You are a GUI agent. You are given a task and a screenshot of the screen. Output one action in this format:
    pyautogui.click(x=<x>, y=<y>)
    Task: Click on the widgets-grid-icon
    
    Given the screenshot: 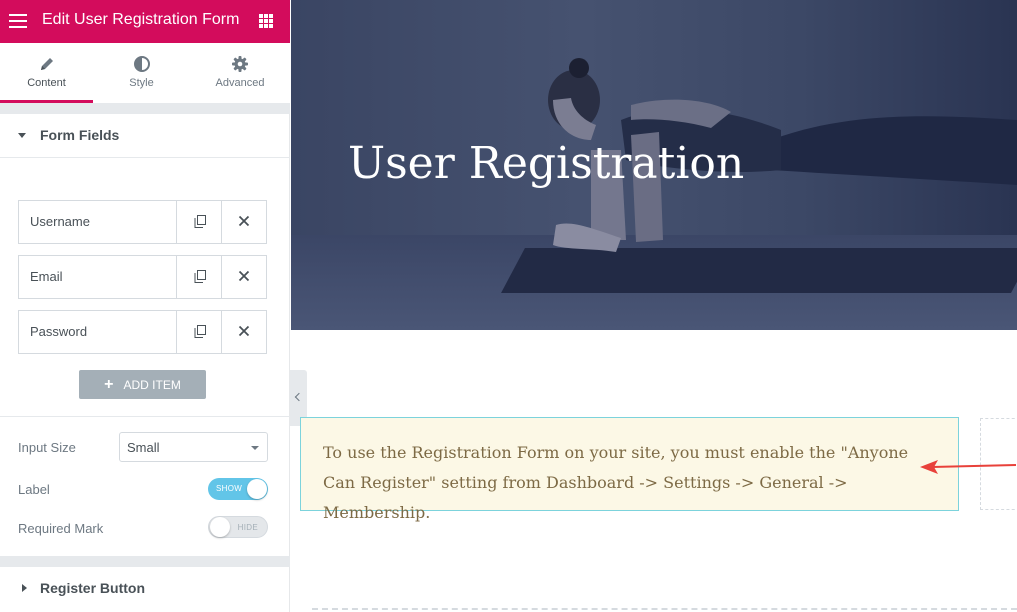 What is the action you would take?
    pyautogui.click(x=266, y=21)
    